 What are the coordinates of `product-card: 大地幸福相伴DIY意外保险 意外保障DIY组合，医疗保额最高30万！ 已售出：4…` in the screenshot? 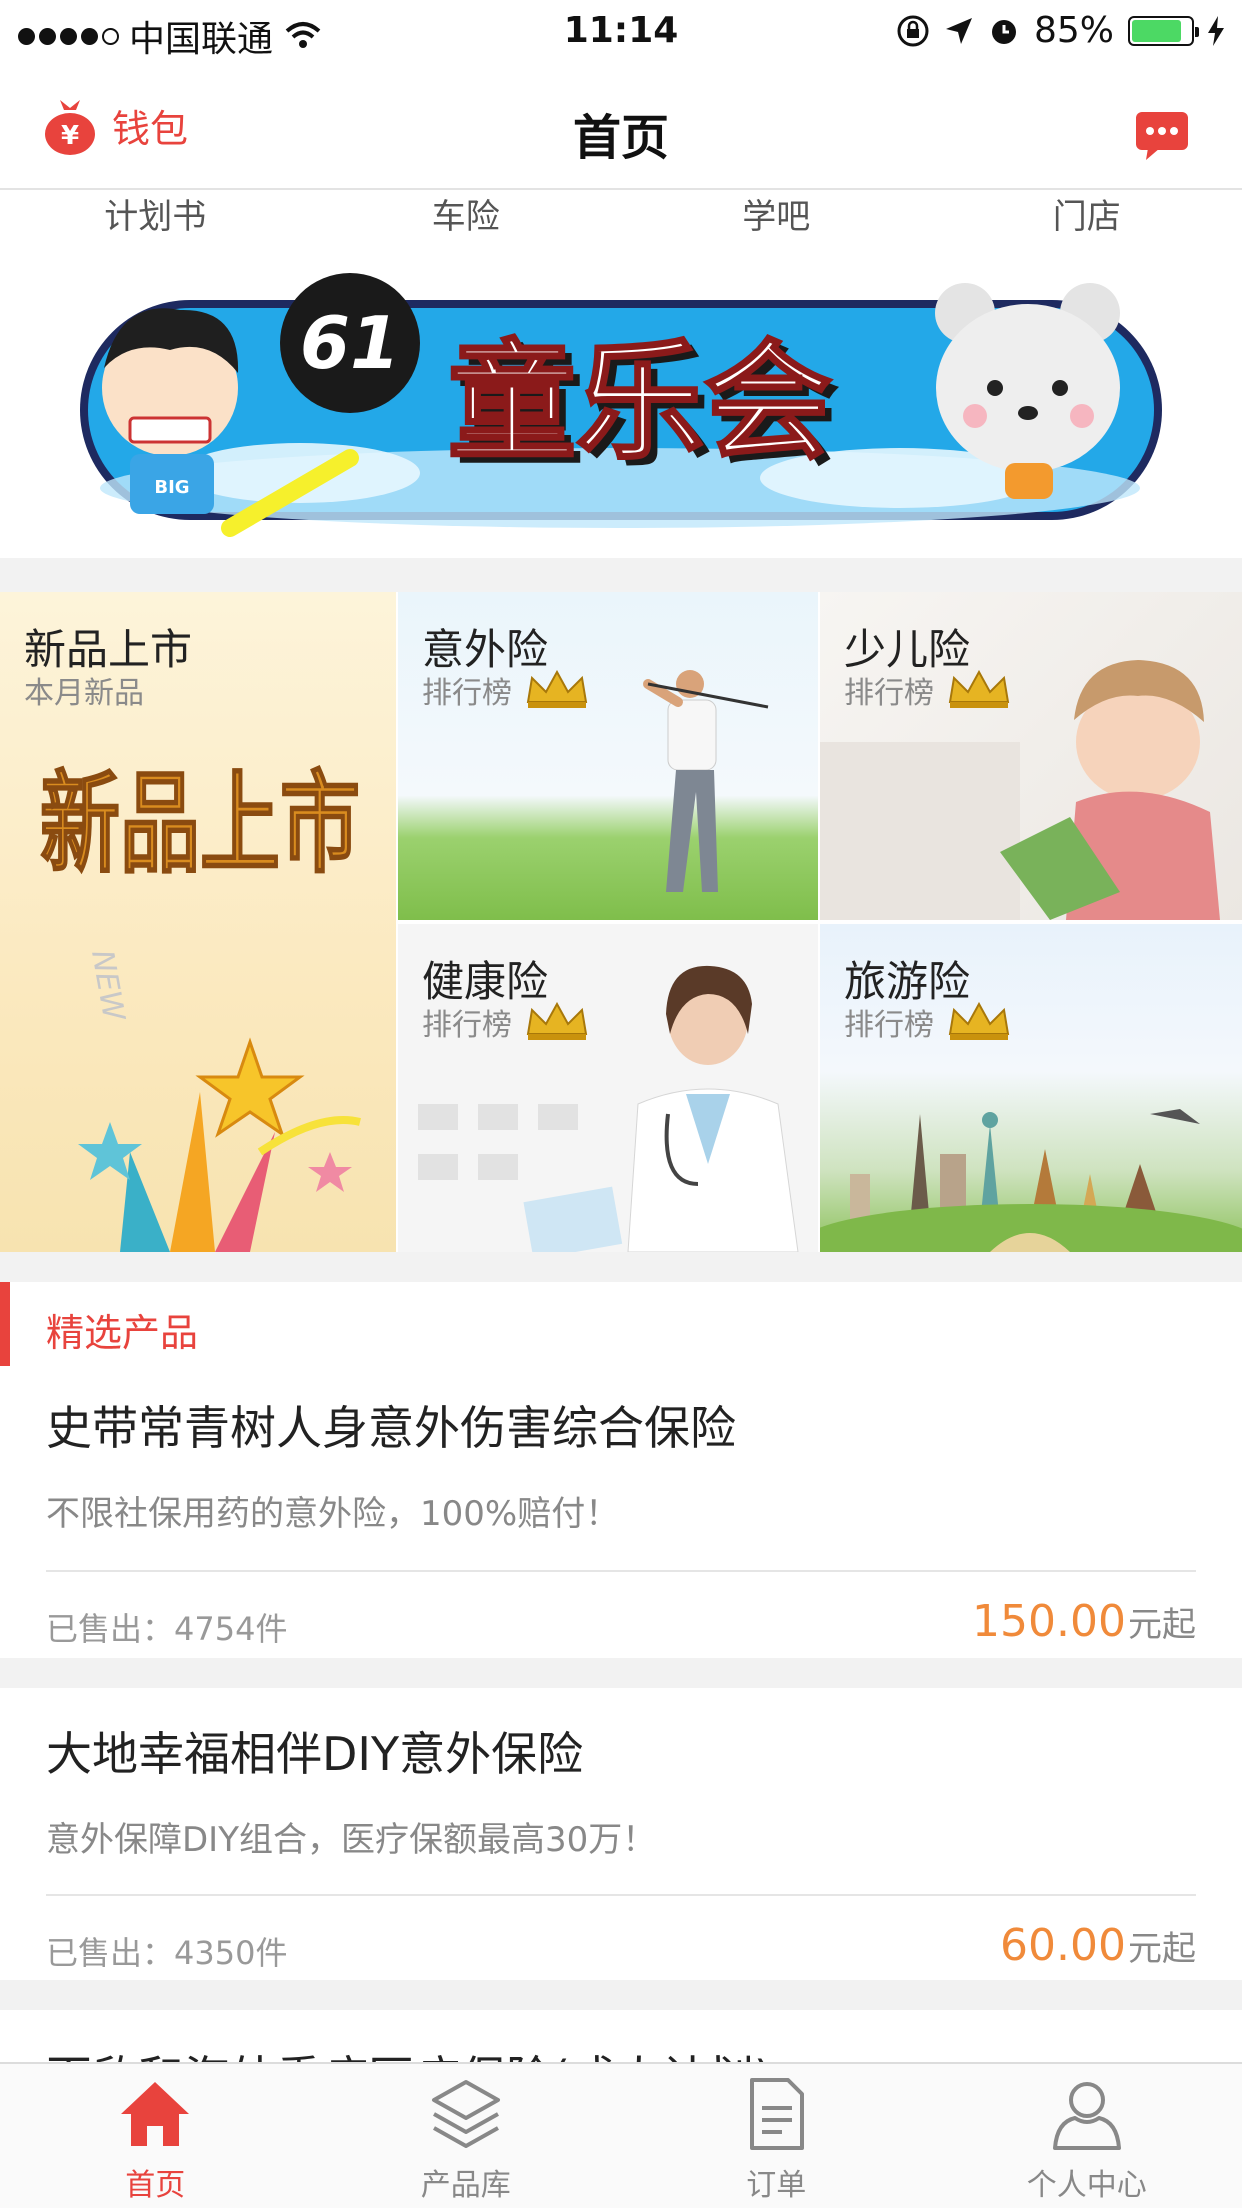 It's located at (621, 1834).